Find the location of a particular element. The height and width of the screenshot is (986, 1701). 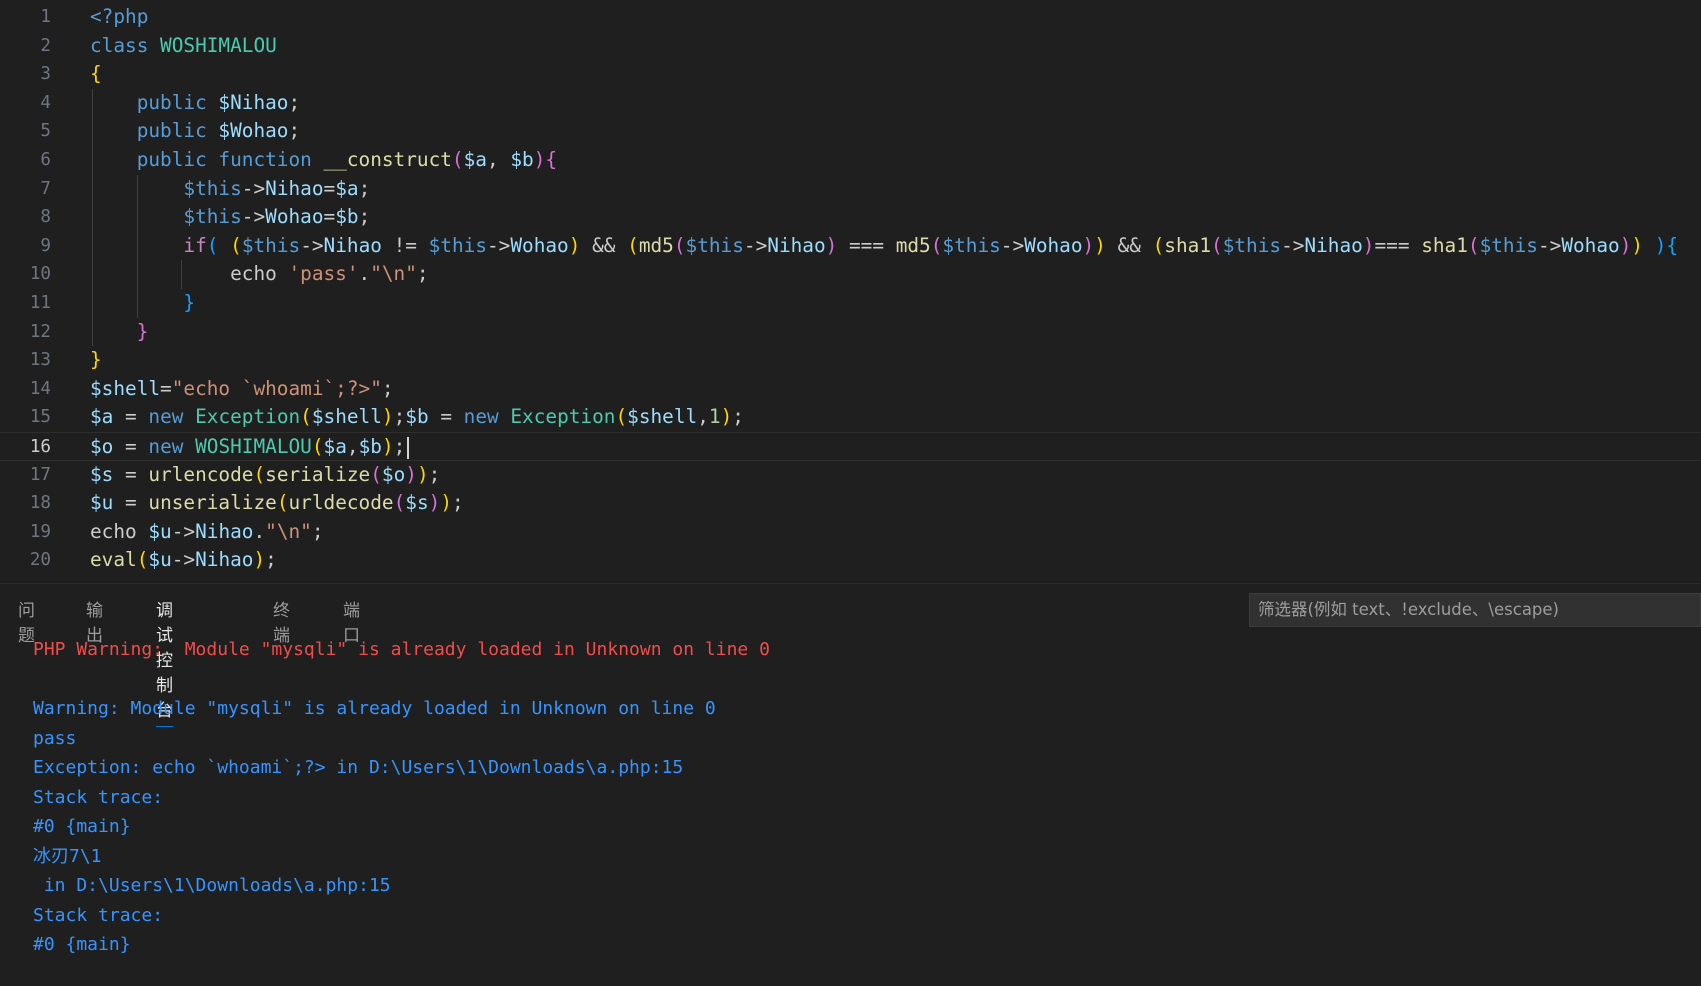

code-token: , is located at coordinates (352, 446).